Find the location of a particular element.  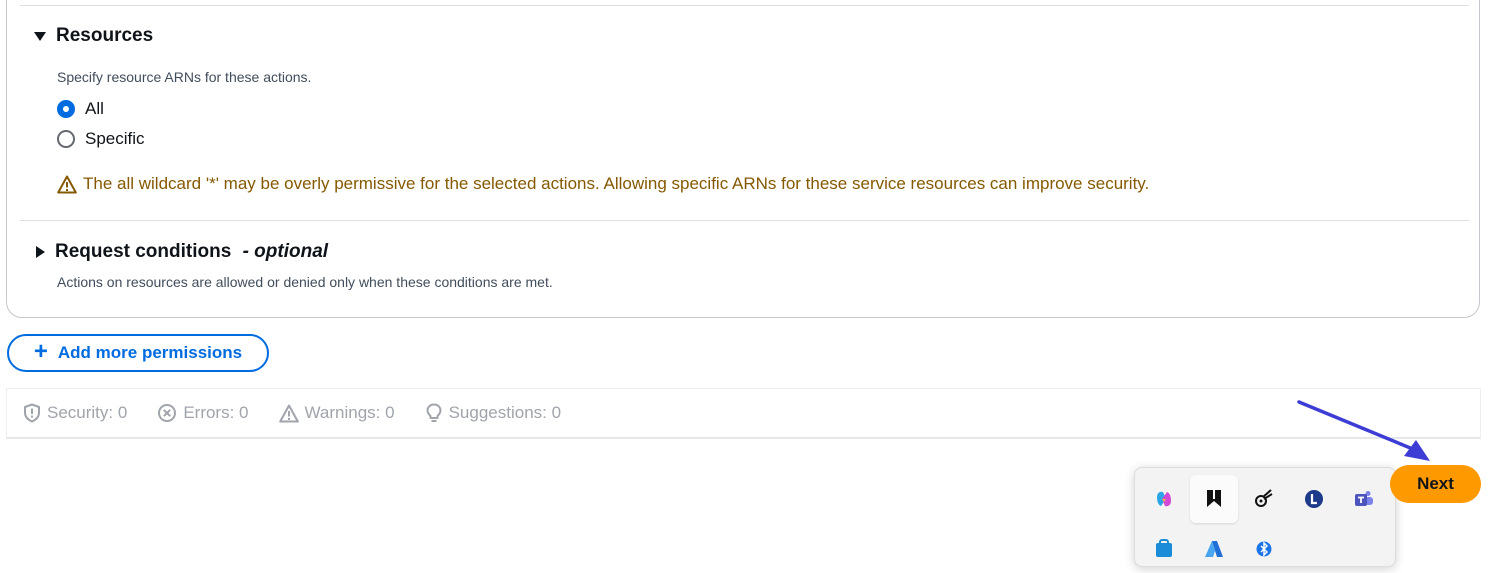

warning-outline-icon is located at coordinates (288, 413).